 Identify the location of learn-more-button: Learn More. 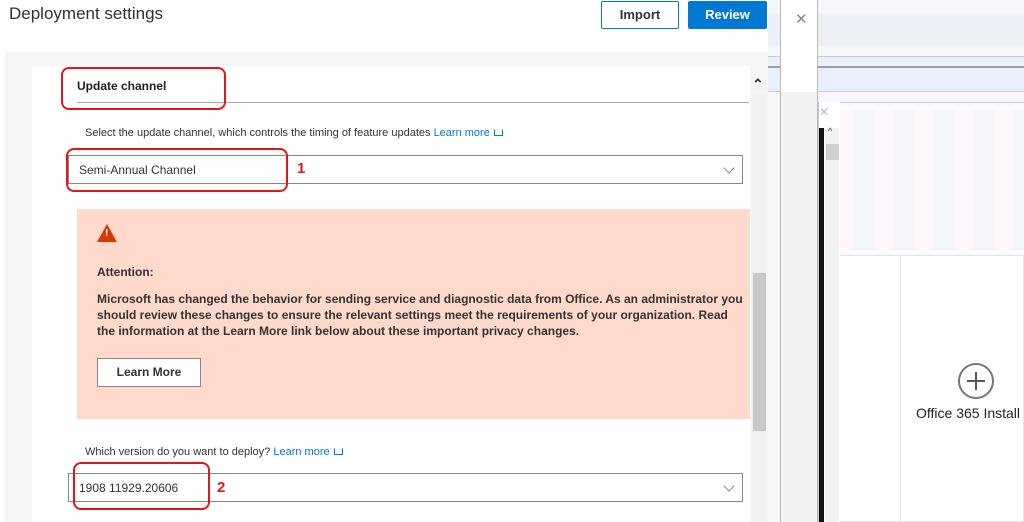
(149, 372).